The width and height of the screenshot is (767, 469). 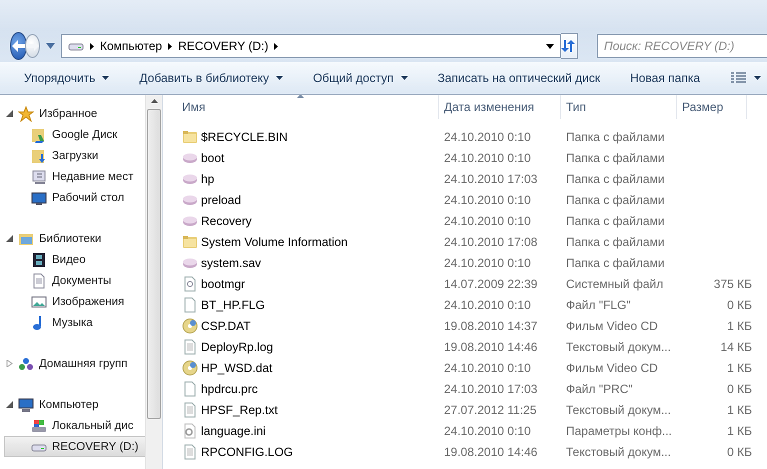 I want to click on file-name: boot, so click(x=212, y=157).